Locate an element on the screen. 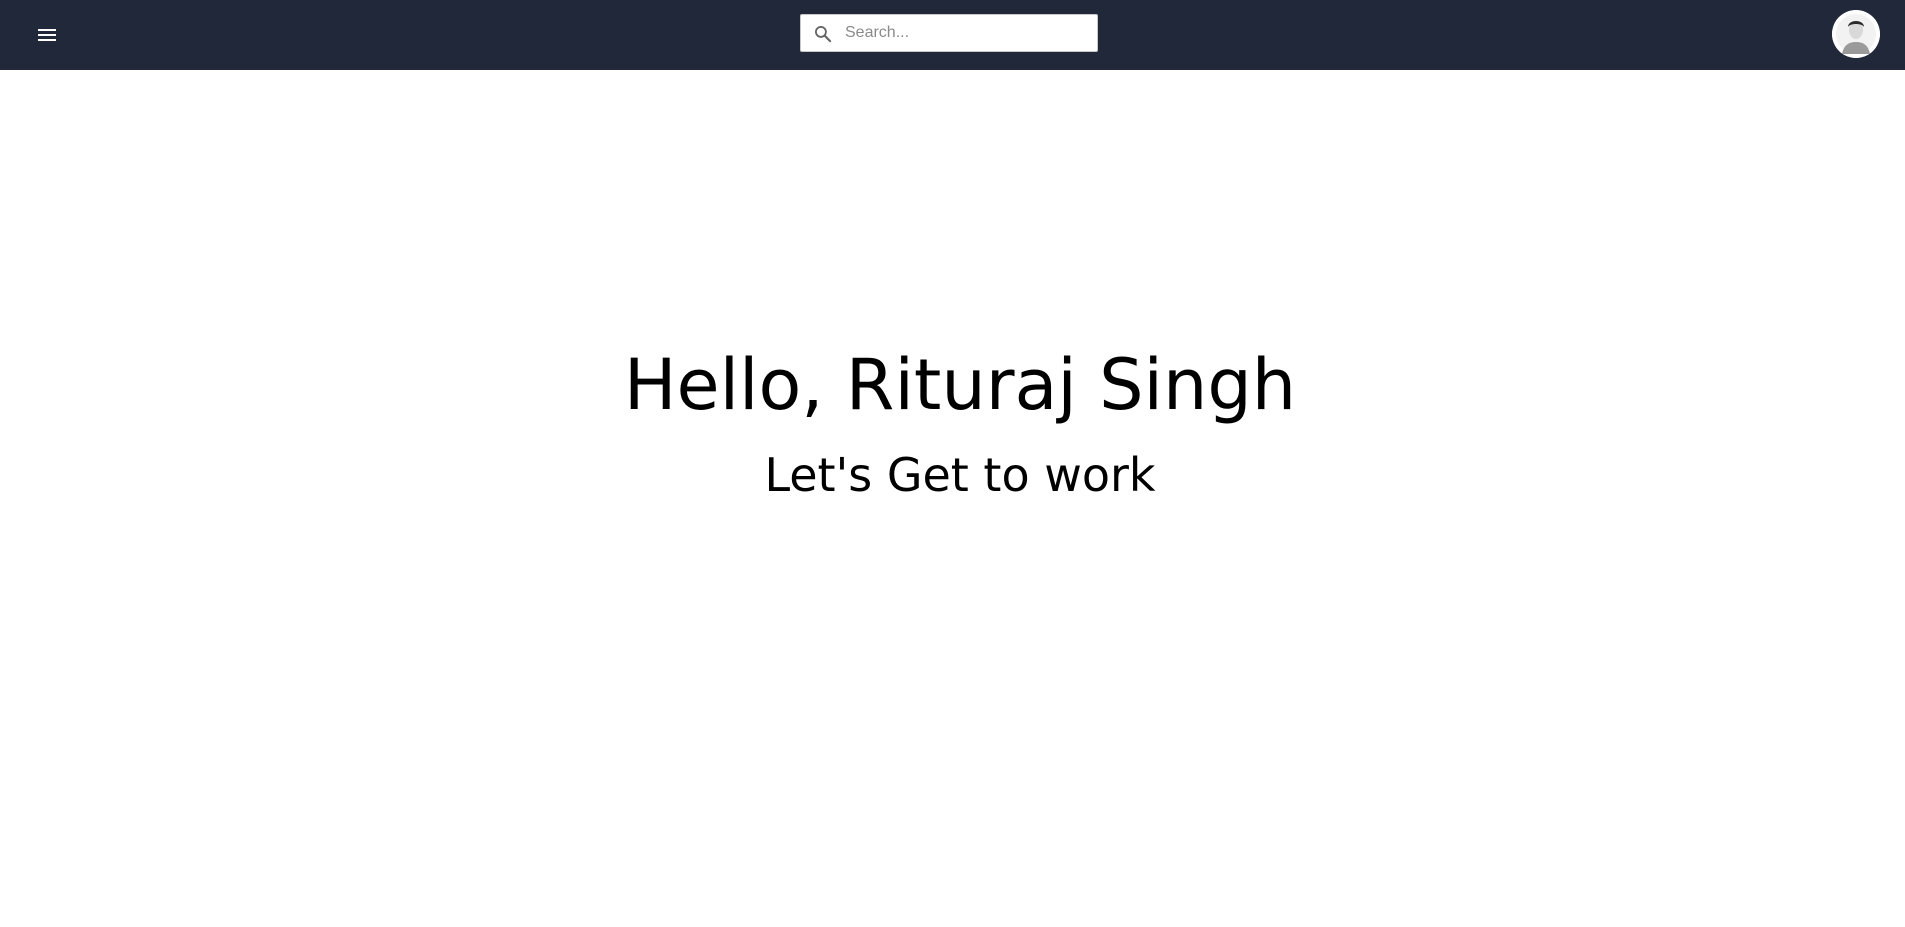 The image size is (1905, 927). subtitle-text: Let's Get to work is located at coordinates (960, 475).